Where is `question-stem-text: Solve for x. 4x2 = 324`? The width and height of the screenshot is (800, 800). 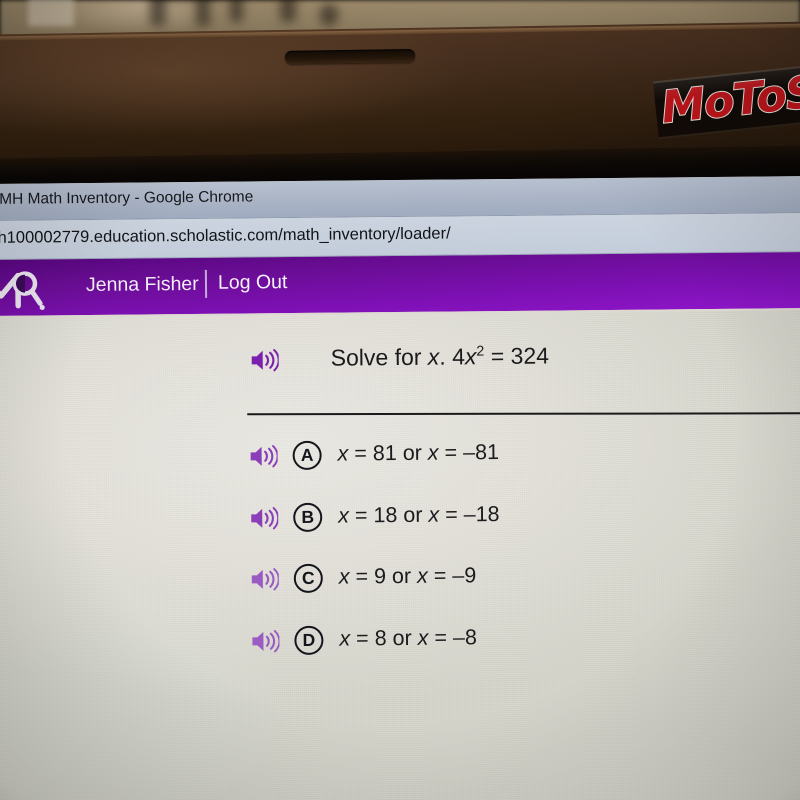 question-stem-text: Solve for x. 4x2 = 324 is located at coordinates (440, 357).